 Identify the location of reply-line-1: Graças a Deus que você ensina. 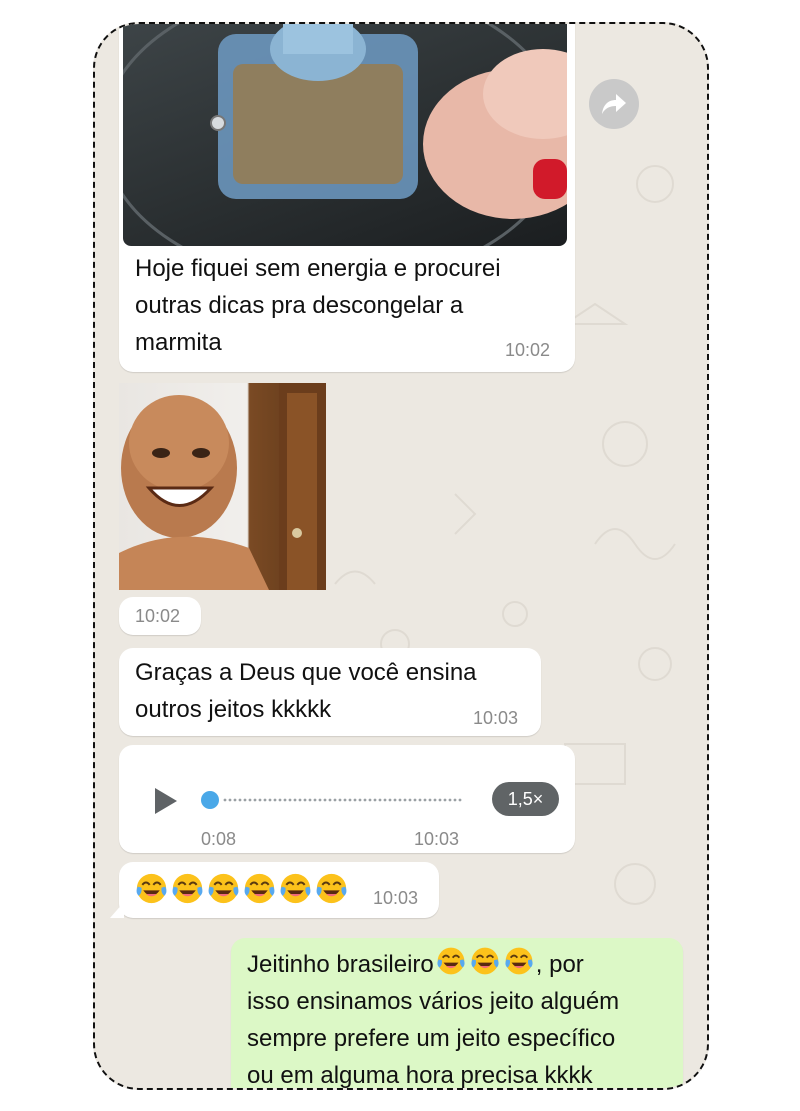
(306, 672).